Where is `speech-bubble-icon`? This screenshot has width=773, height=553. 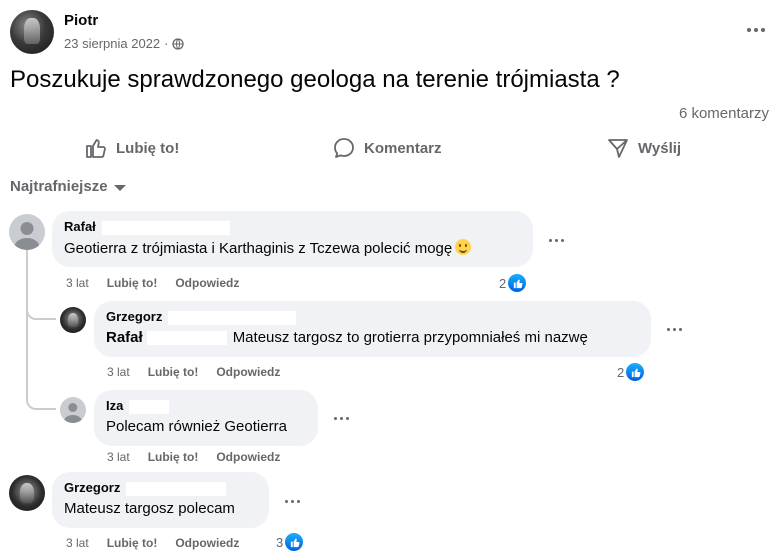
speech-bubble-icon is located at coordinates (344, 148).